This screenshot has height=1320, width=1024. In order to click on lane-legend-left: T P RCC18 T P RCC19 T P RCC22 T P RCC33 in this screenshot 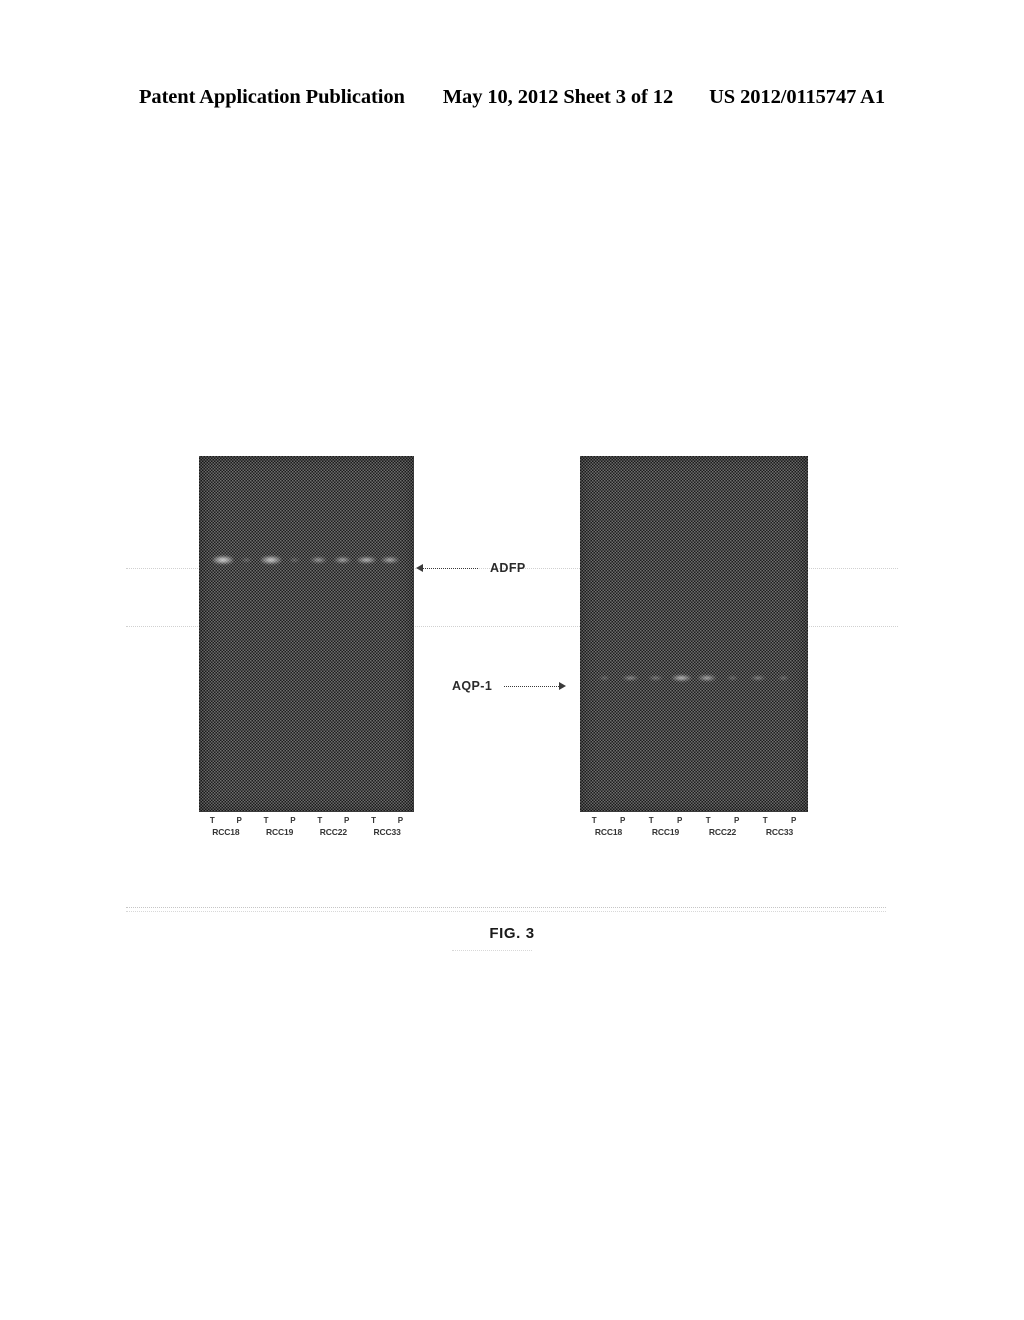, I will do `click(306, 826)`.